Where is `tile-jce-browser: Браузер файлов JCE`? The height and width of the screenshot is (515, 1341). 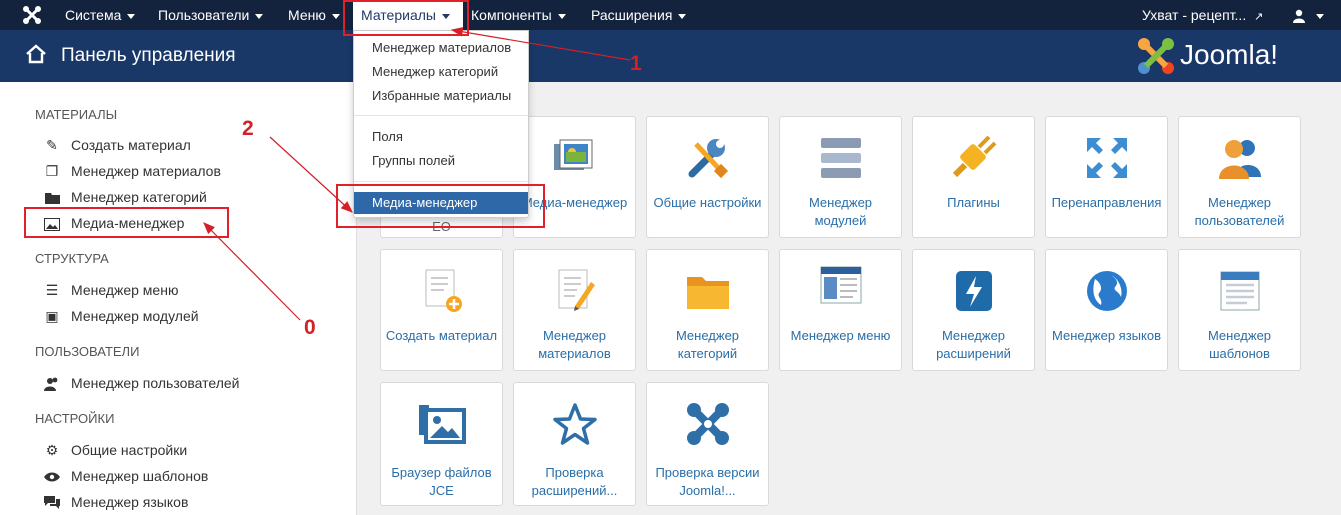
tile-jce-browser: Браузер файлов JCE is located at coordinates (441, 444).